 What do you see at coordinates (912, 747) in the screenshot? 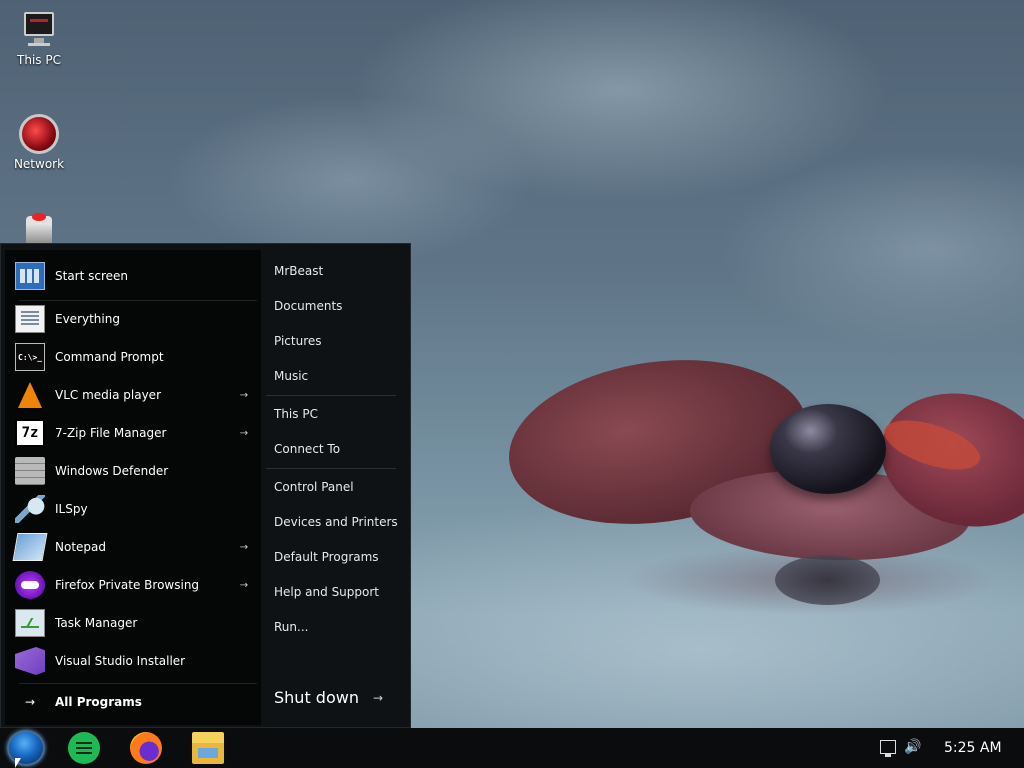
I see `volume-icon: 🔊` at bounding box center [912, 747].